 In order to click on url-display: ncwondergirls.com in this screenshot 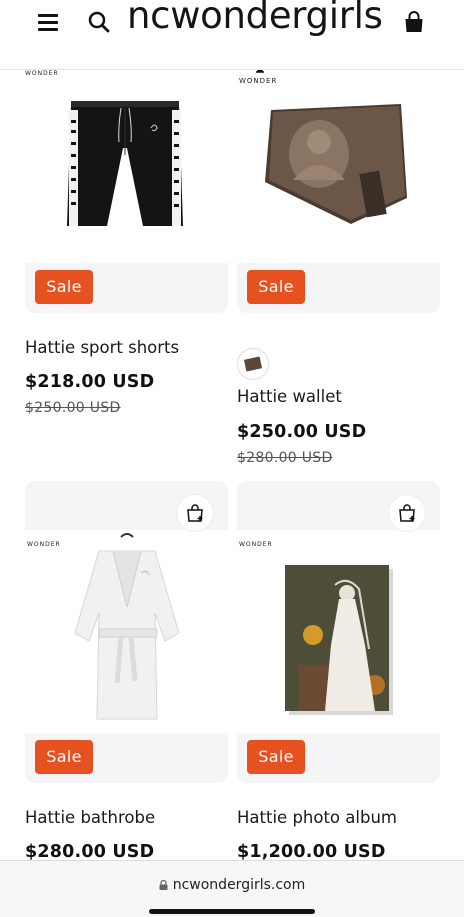, I will do `click(232, 885)`.